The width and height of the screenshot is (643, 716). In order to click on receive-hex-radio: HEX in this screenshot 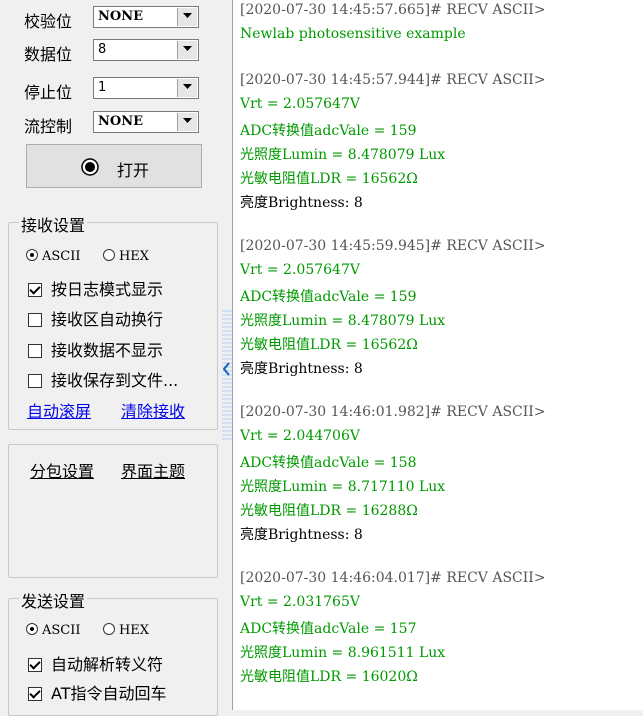, I will do `click(126, 256)`.